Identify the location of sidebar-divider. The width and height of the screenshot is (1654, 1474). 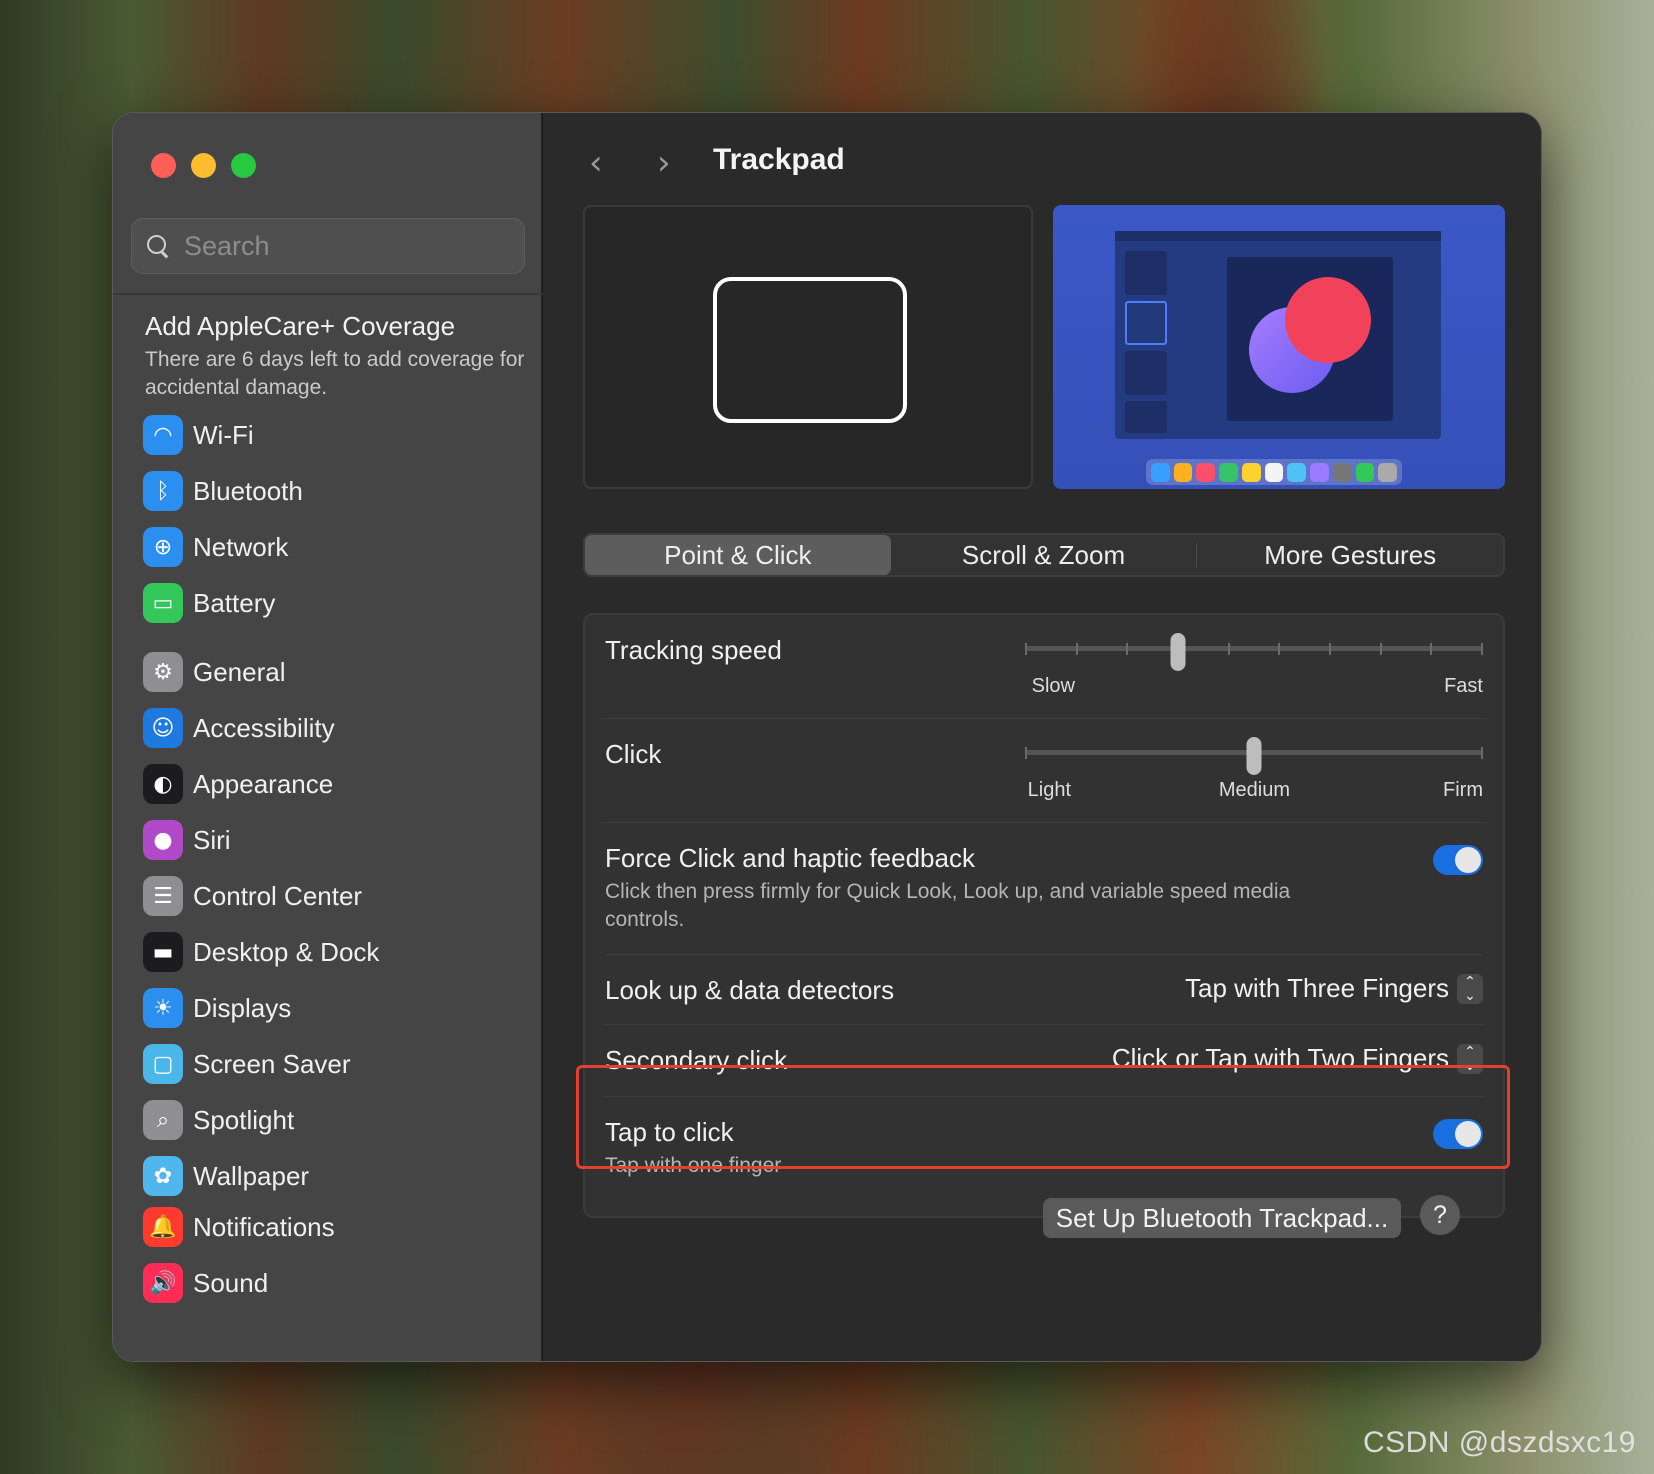
(328, 294).